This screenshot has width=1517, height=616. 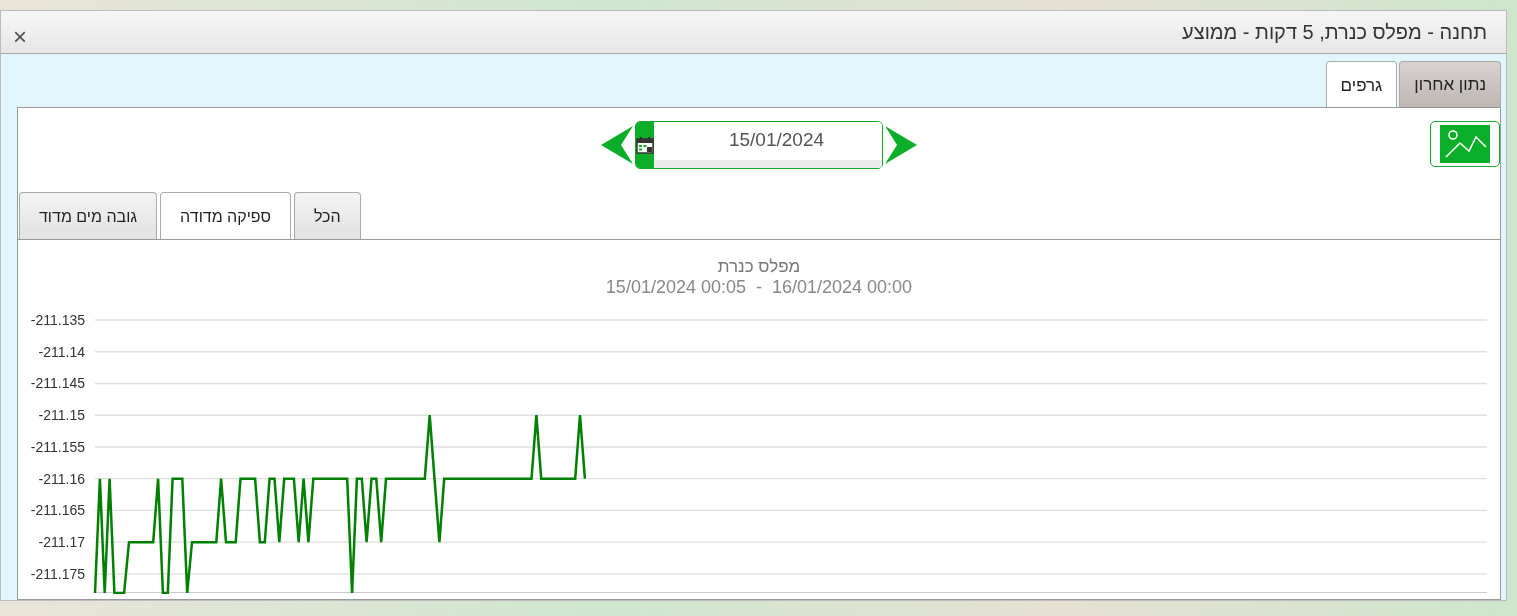 What do you see at coordinates (1361, 84) in the screenshot?
I see `tab: גרפים` at bounding box center [1361, 84].